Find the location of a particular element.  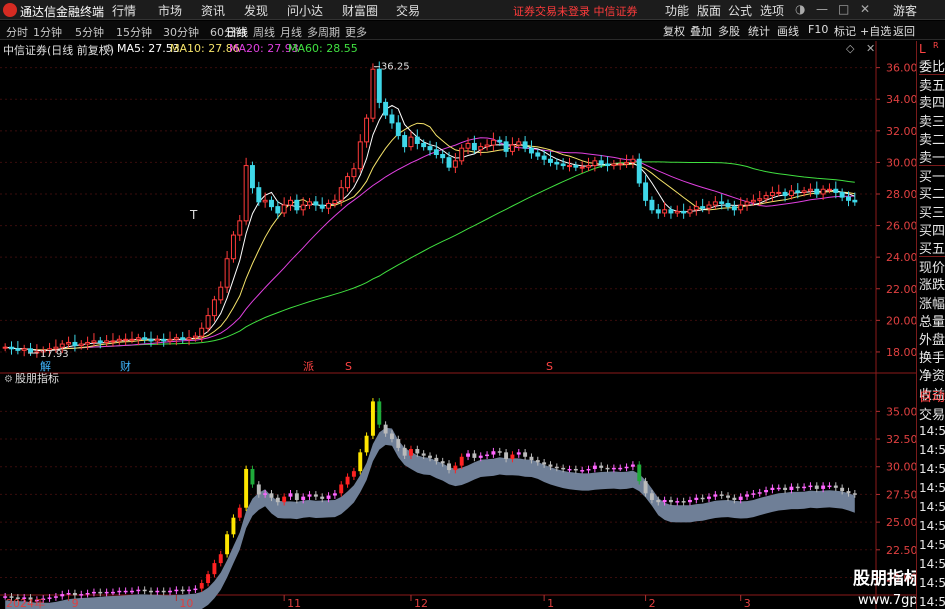

indicator-tick-label: 22.50 is located at coordinates (901, 550).